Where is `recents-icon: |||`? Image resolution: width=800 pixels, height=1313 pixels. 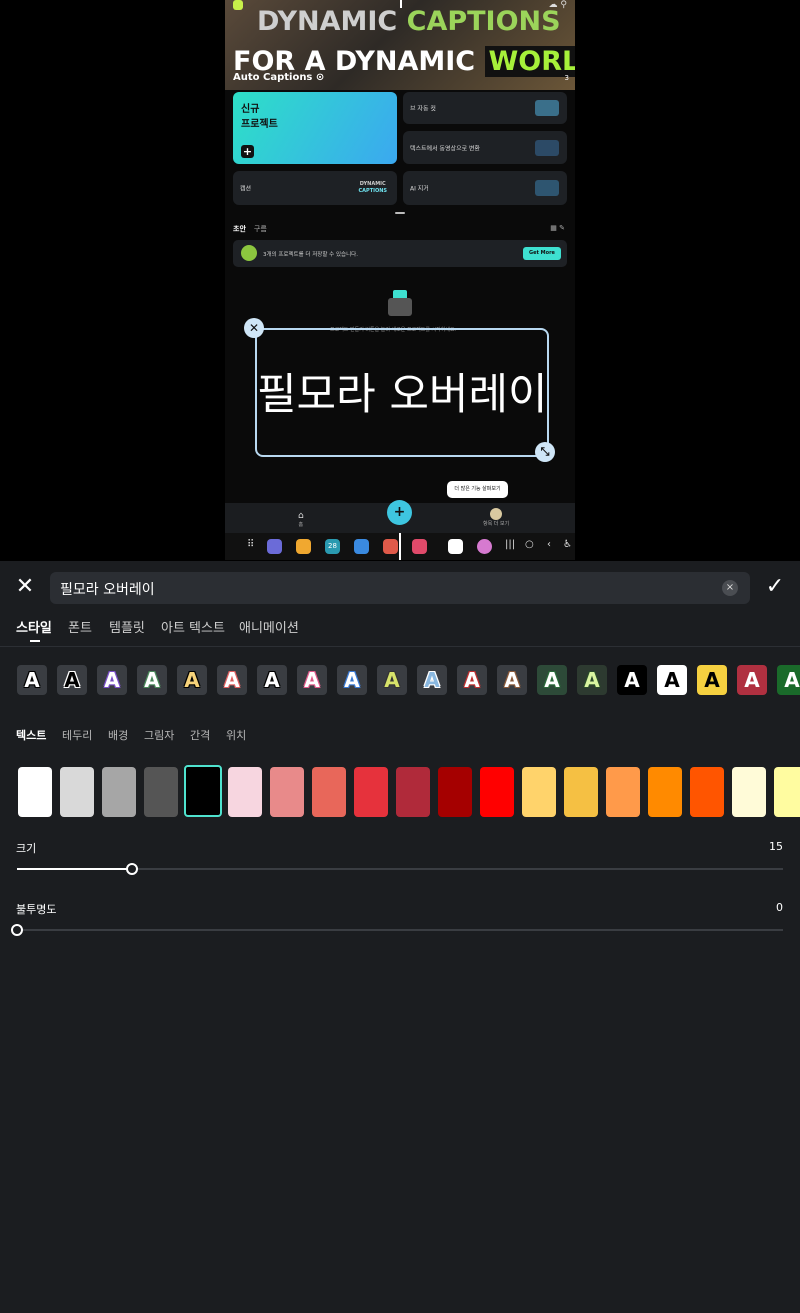
recents-icon: ||| is located at coordinates (510, 544).